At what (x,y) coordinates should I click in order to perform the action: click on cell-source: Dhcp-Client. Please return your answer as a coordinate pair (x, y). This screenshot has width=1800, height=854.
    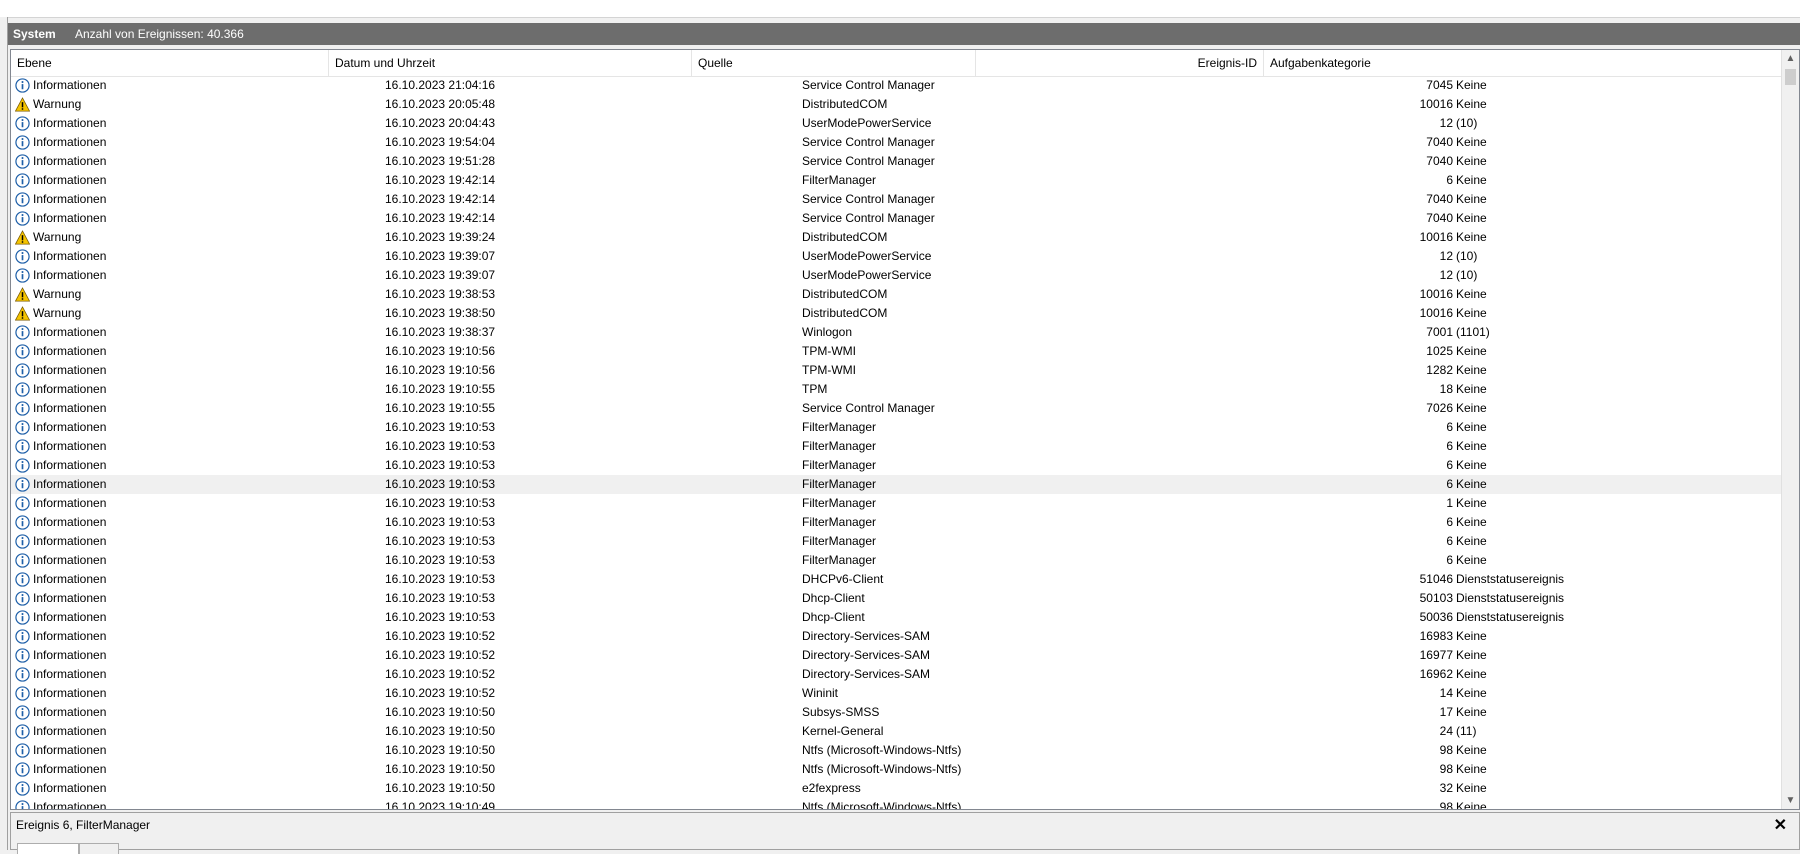
    Looking at the image, I should click on (833, 598).